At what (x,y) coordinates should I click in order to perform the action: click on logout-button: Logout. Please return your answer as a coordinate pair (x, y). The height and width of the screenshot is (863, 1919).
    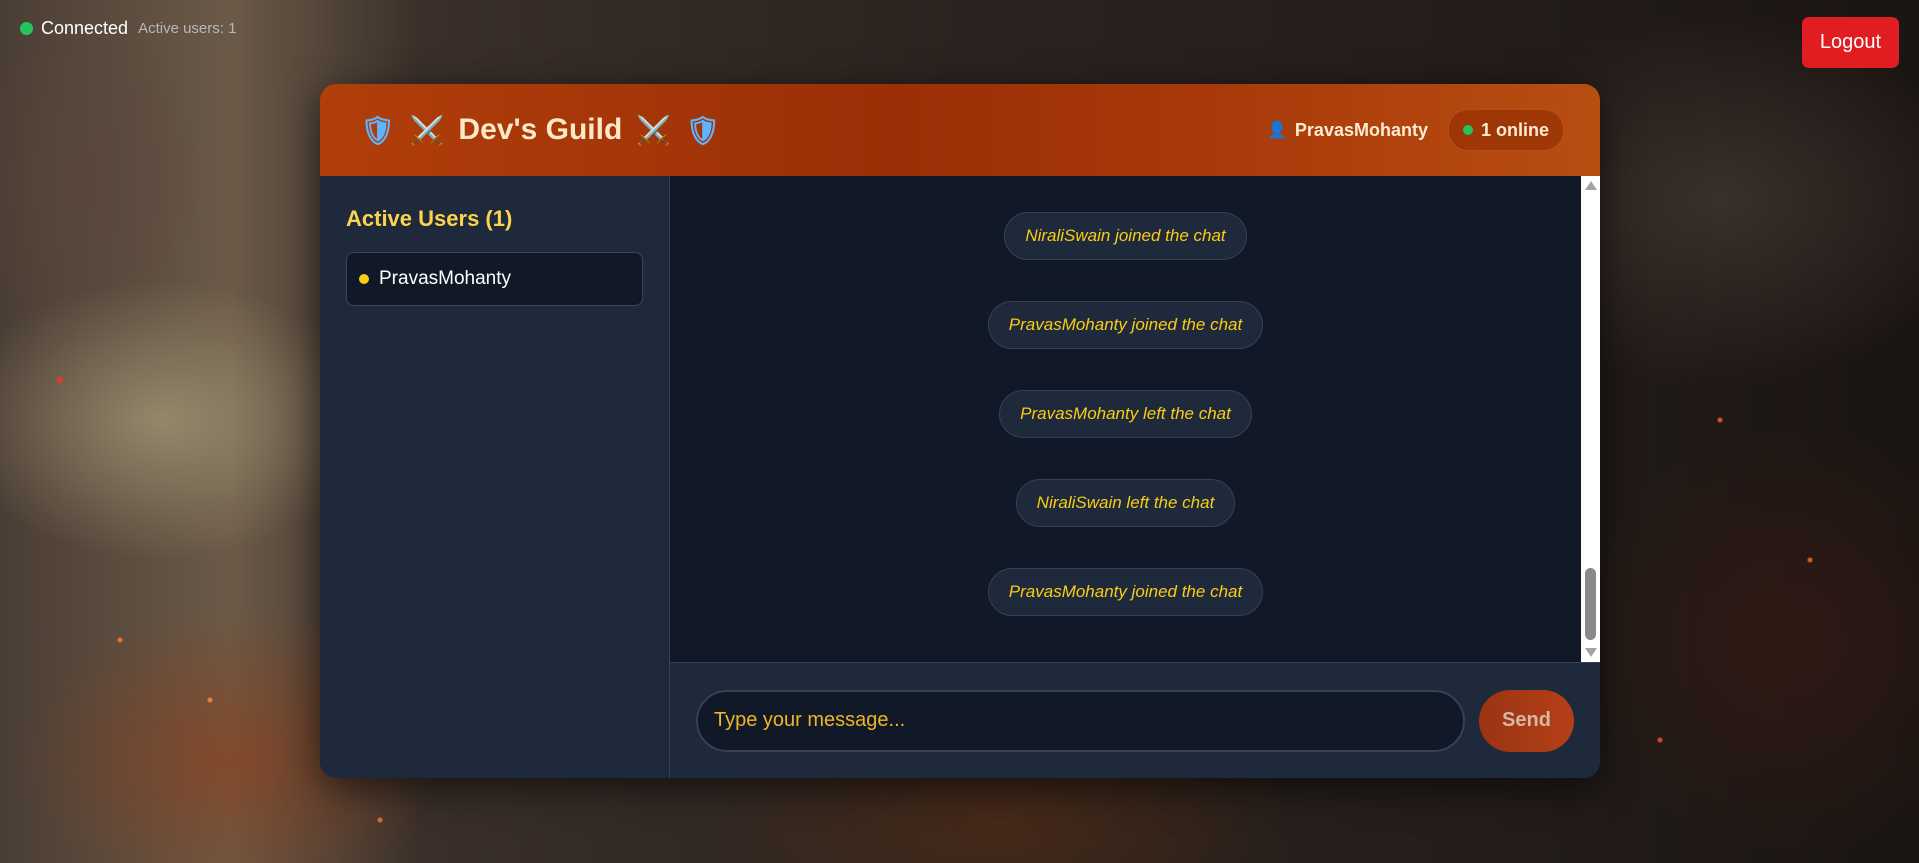
    Looking at the image, I should click on (1850, 42).